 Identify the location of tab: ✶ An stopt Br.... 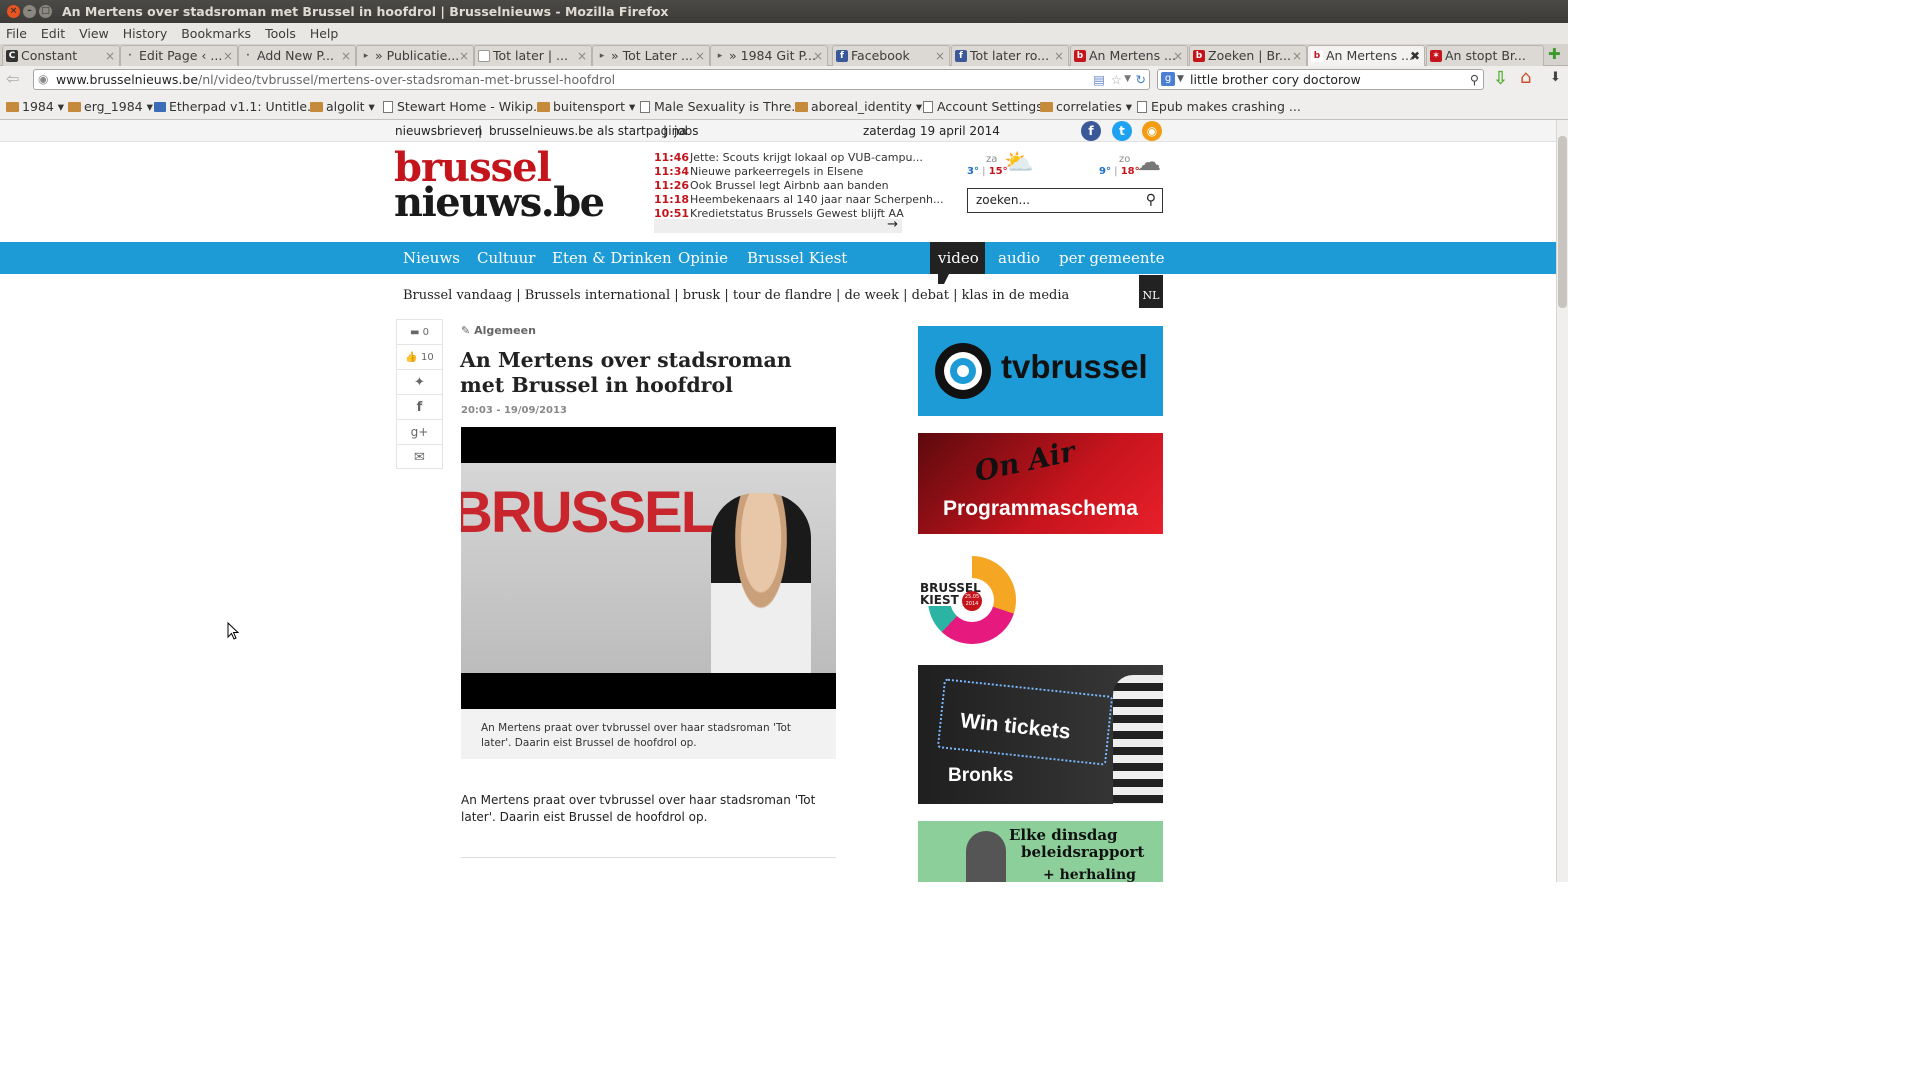
(1485, 55).